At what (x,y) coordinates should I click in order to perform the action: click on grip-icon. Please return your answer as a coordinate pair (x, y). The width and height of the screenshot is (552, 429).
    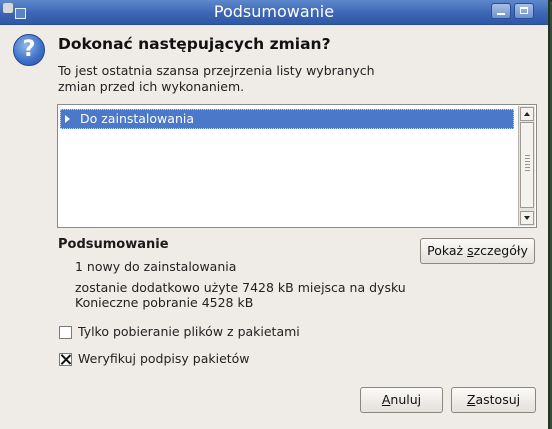
    Looking at the image, I should click on (527, 164).